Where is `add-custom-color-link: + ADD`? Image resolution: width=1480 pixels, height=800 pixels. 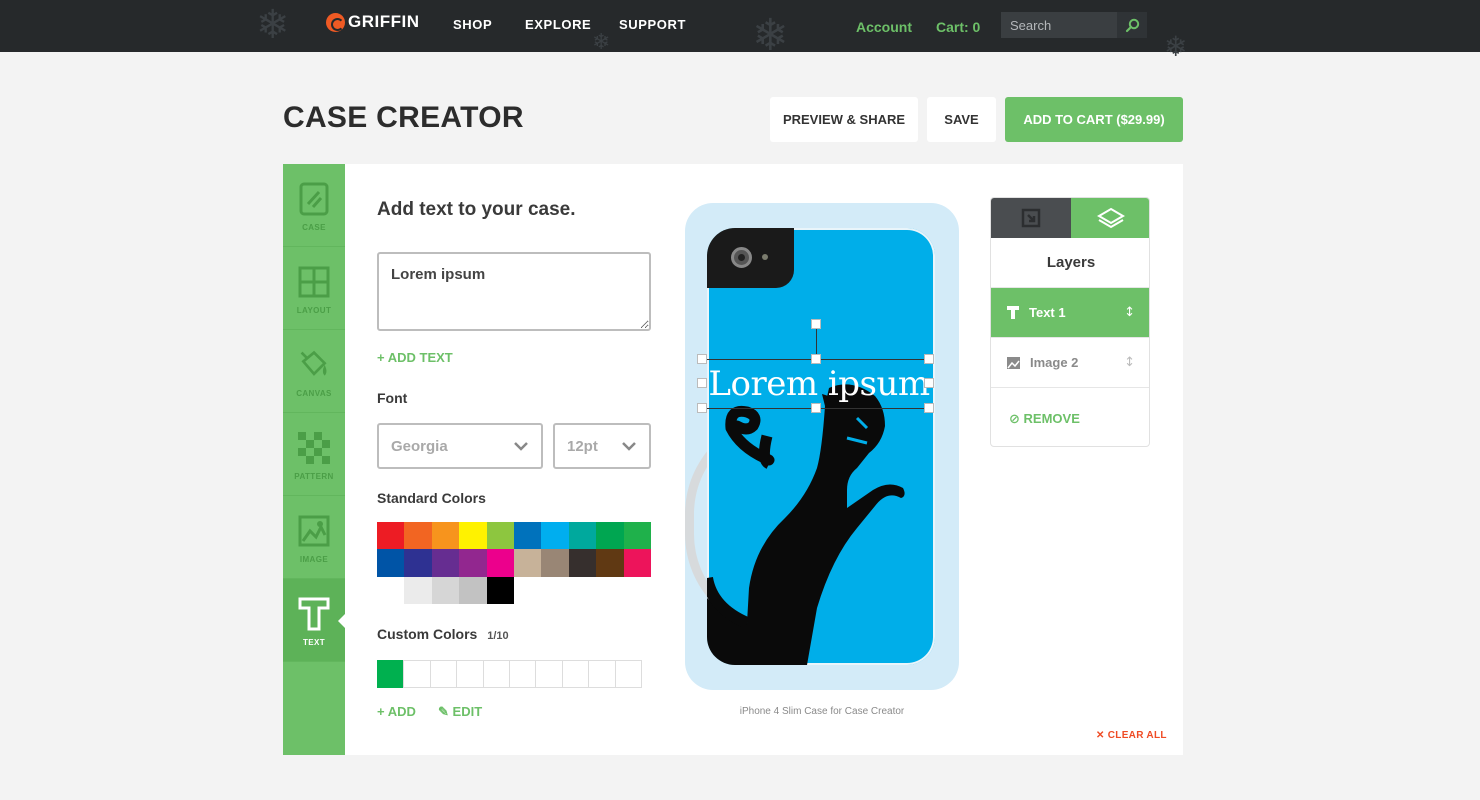 add-custom-color-link: + ADD is located at coordinates (396, 711).